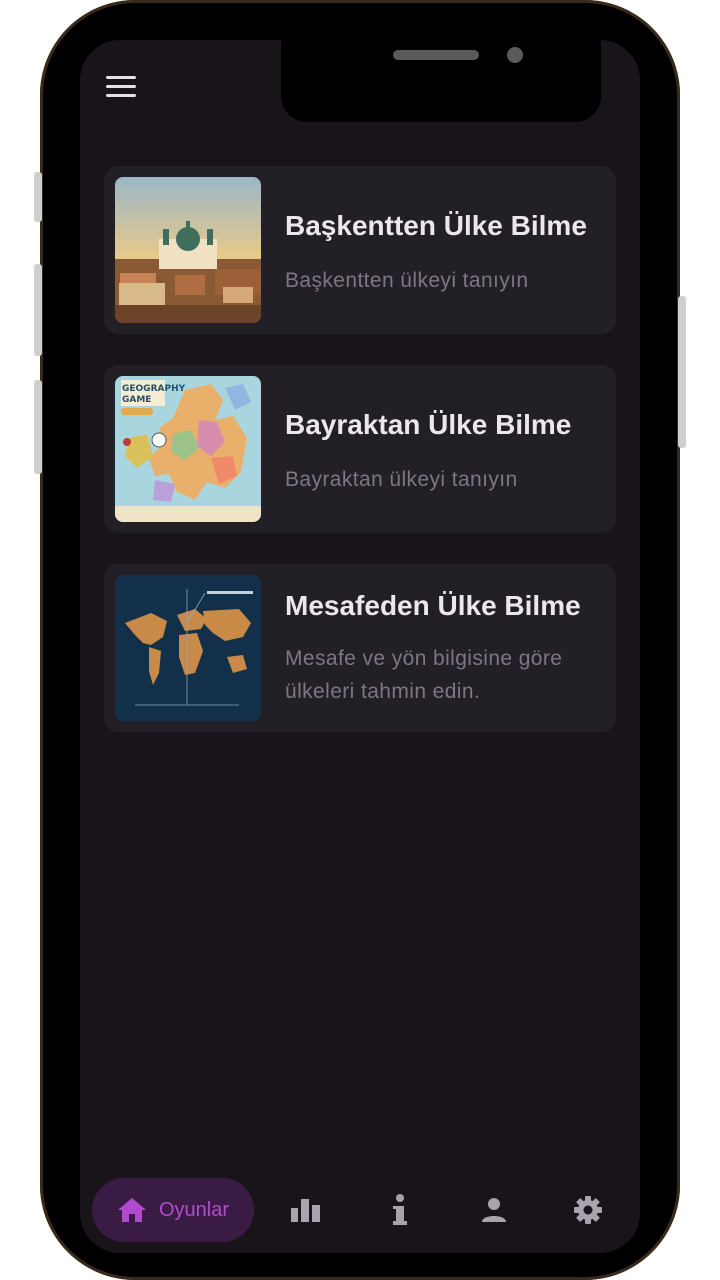  What do you see at coordinates (38, 197) in the screenshot?
I see `silent-switch` at bounding box center [38, 197].